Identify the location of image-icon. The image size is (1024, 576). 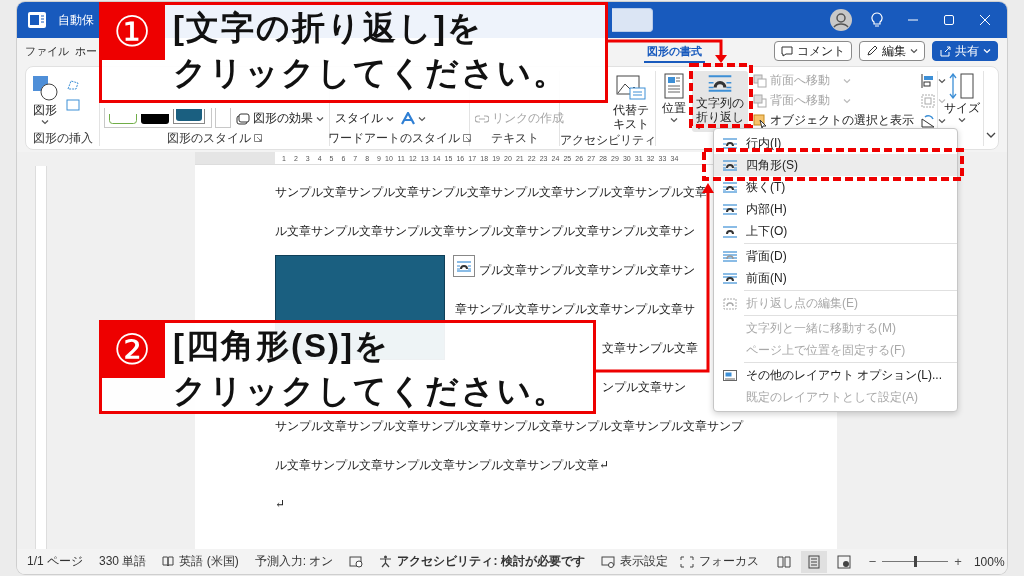
(630, 88).